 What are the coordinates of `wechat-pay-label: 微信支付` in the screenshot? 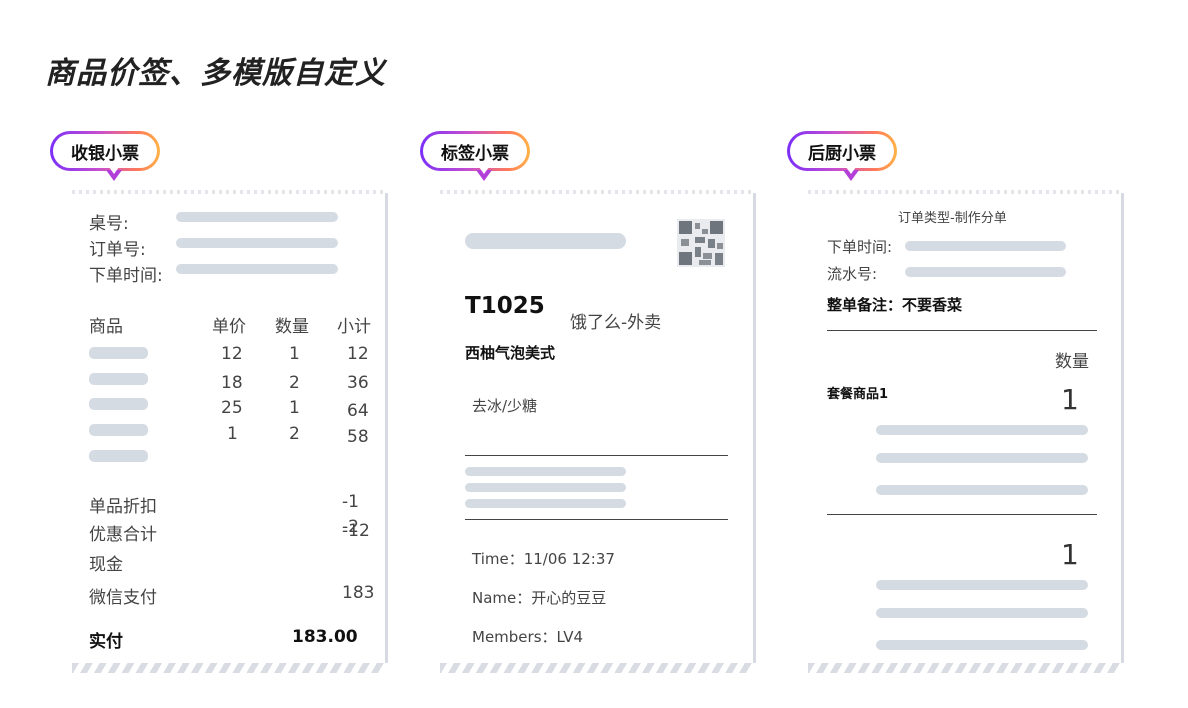 It's located at (123, 598).